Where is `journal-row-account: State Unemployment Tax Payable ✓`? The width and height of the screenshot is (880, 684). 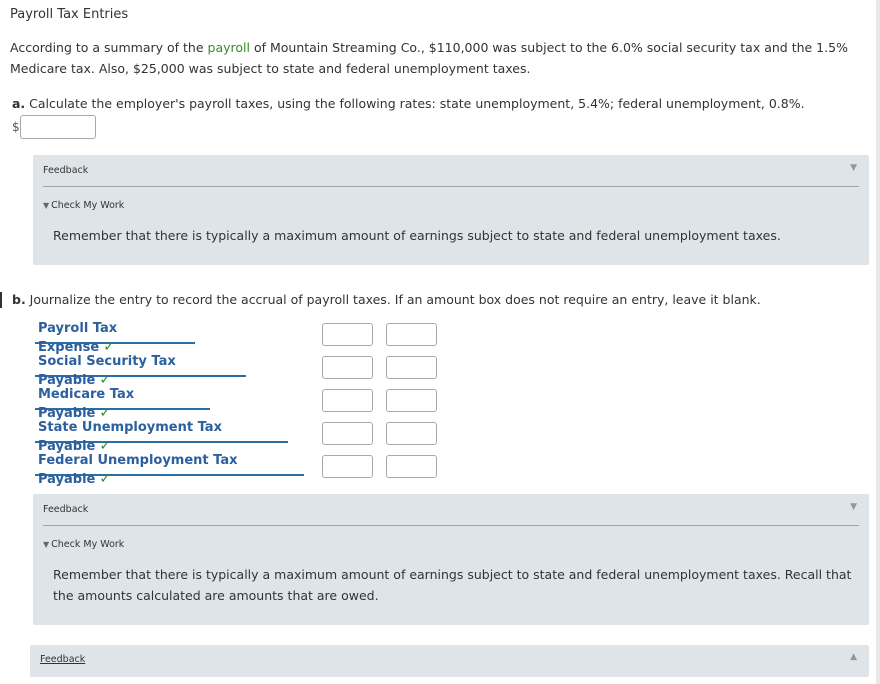
journal-row-account: State Unemployment Tax Payable ✓ is located at coordinates (161, 436).